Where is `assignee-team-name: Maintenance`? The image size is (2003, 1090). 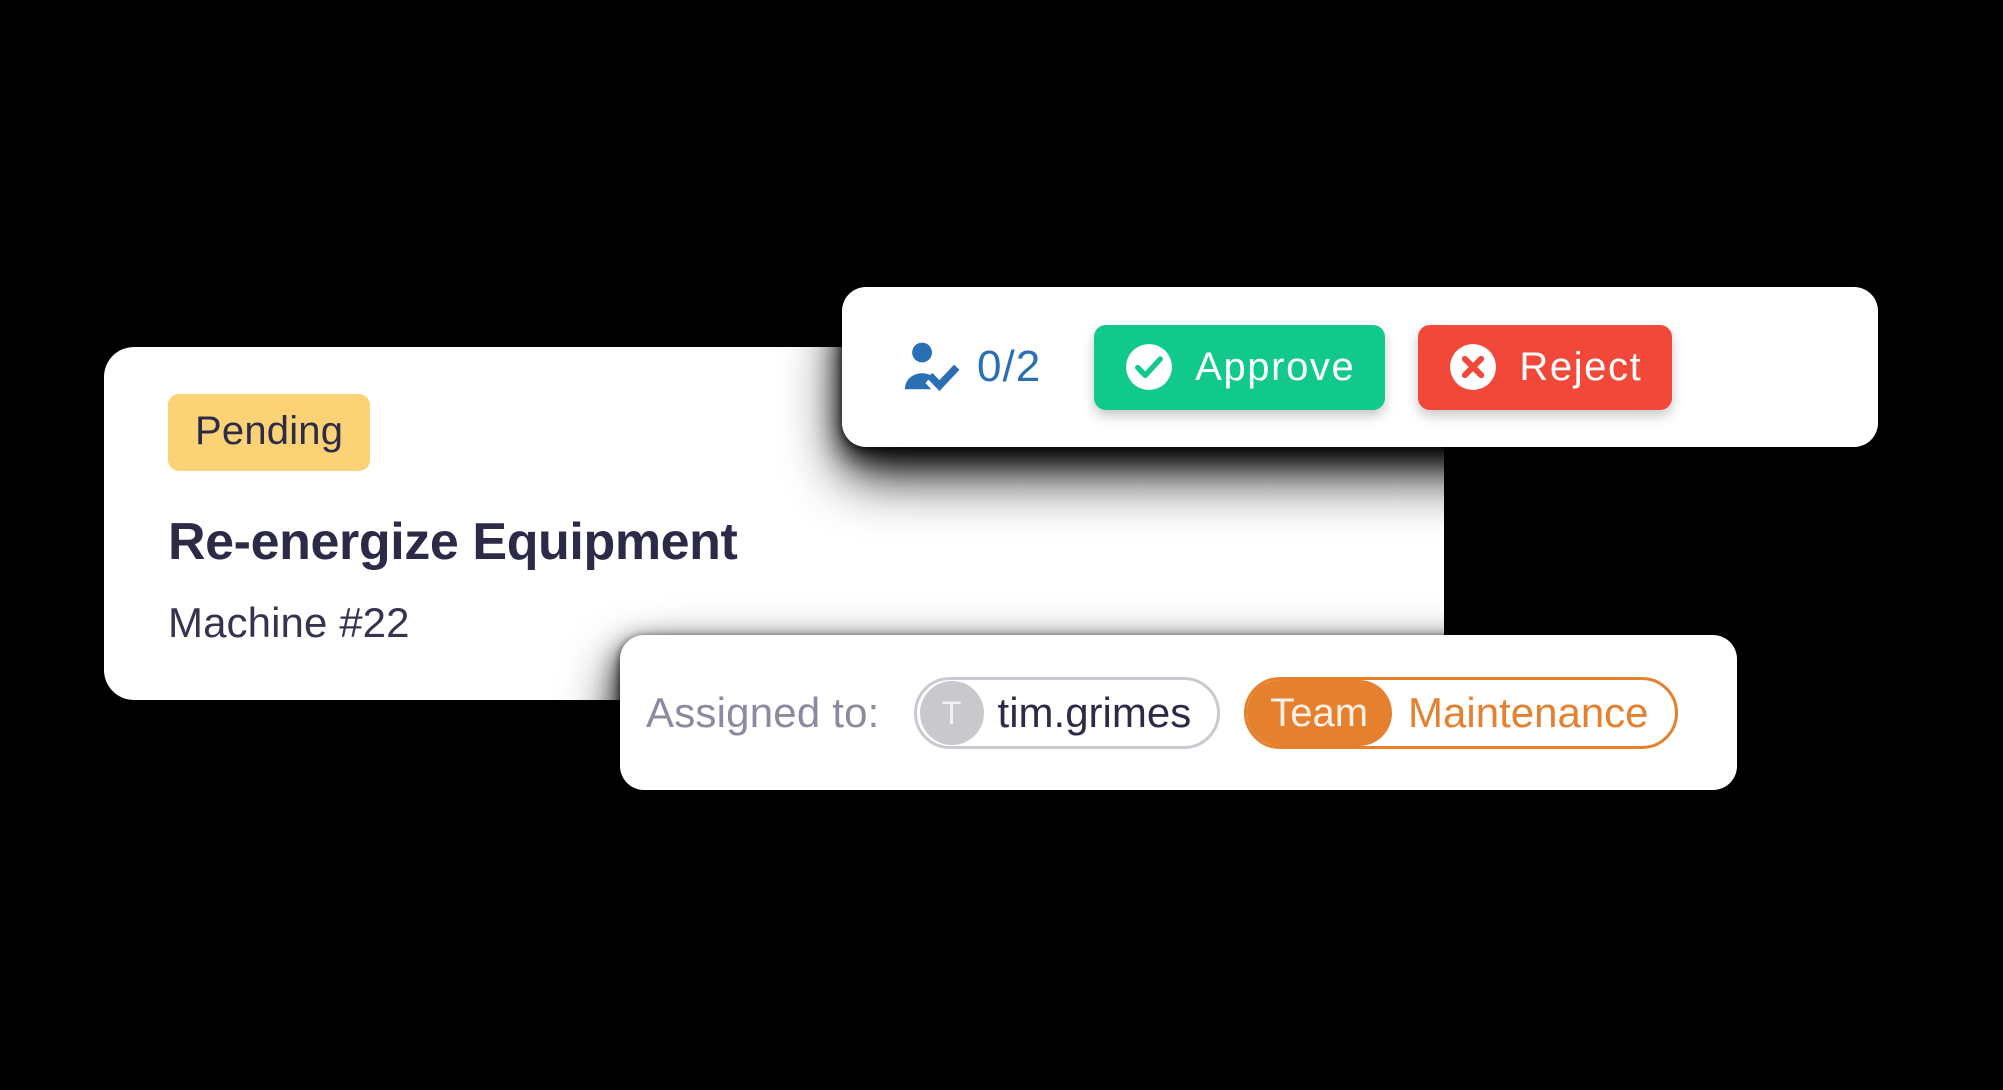 assignee-team-name: Maintenance is located at coordinates (1528, 712).